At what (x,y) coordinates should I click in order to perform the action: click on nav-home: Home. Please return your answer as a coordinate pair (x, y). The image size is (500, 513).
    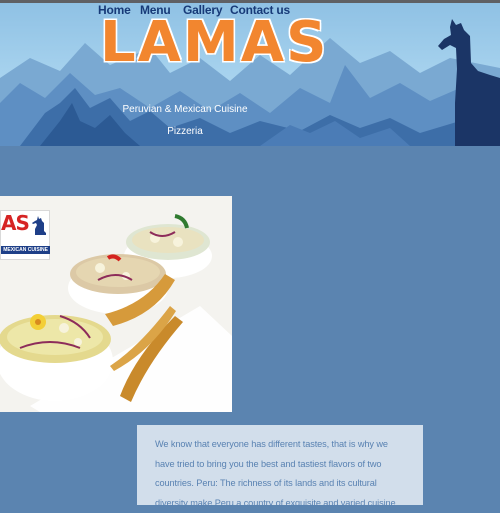
    Looking at the image, I should click on (114, 10).